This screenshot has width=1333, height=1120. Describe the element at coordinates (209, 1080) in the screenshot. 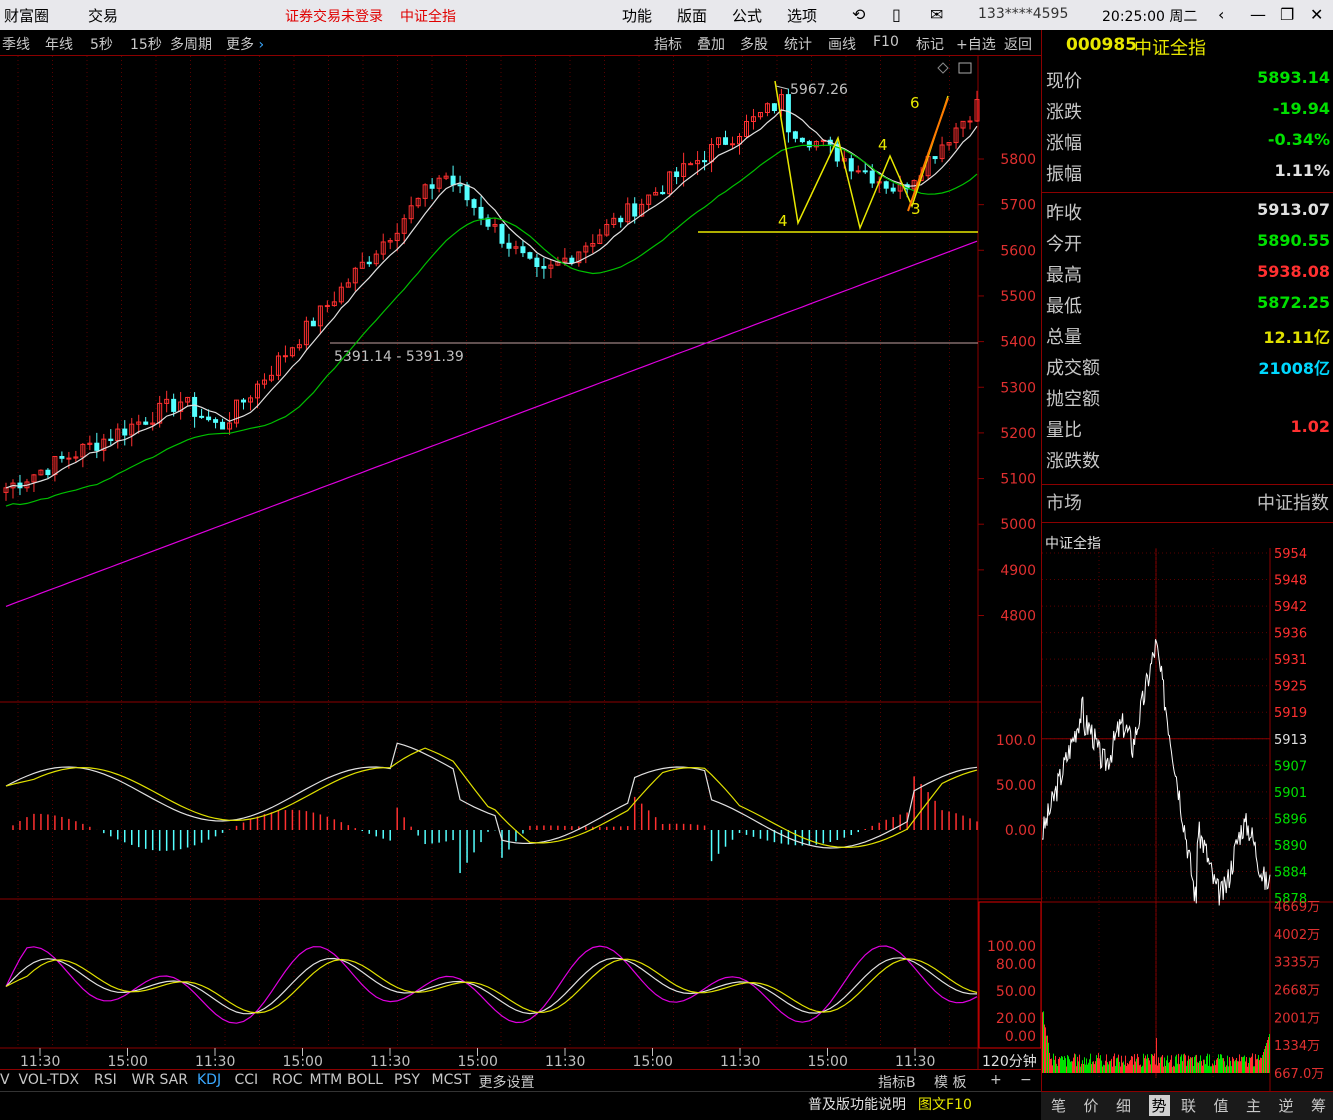

I see `indicator-tab-kdj: KDJ` at that location.